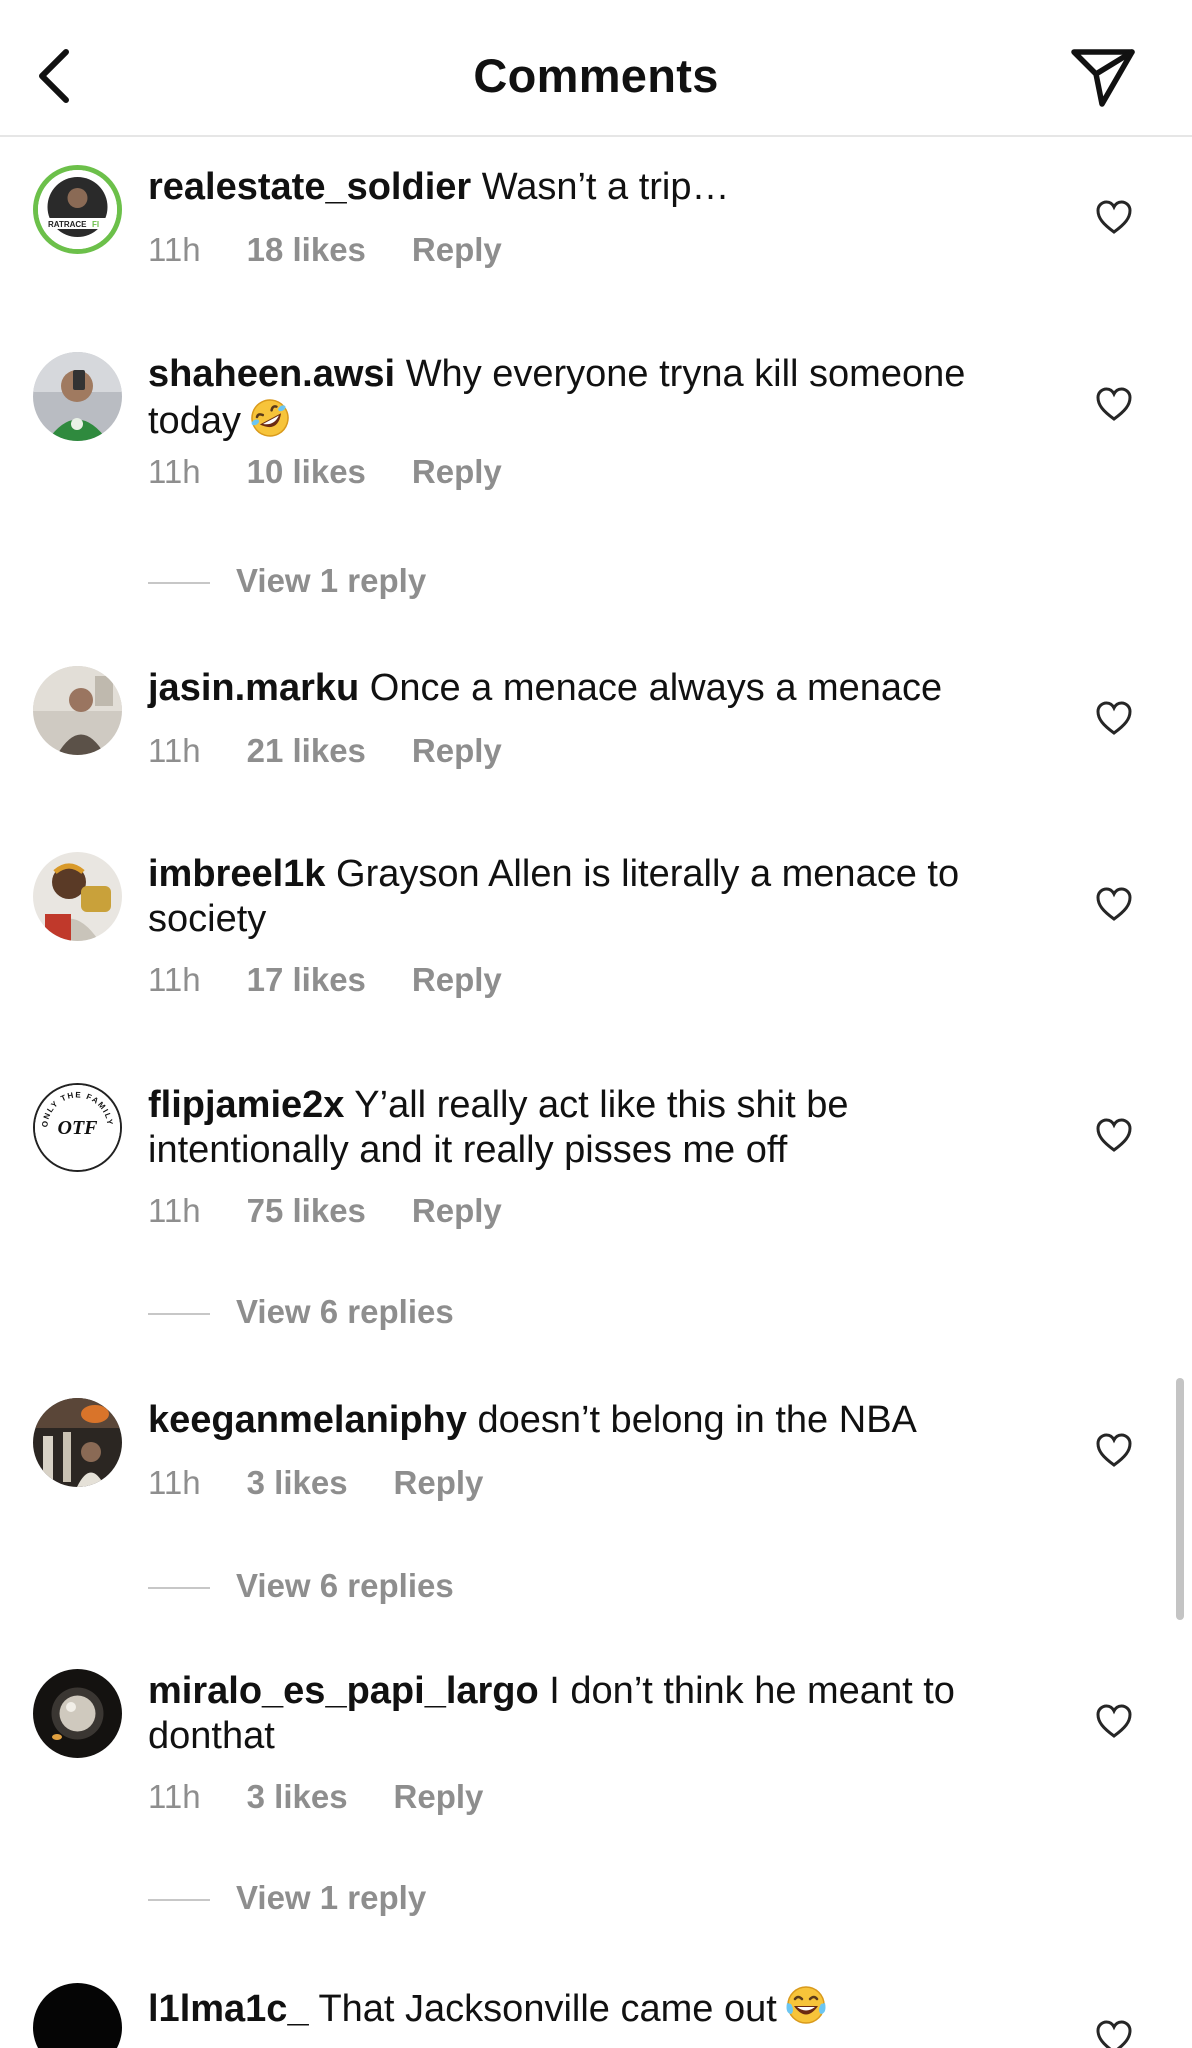  What do you see at coordinates (306, 980) in the screenshot?
I see `comment-likes: 17 likes` at bounding box center [306, 980].